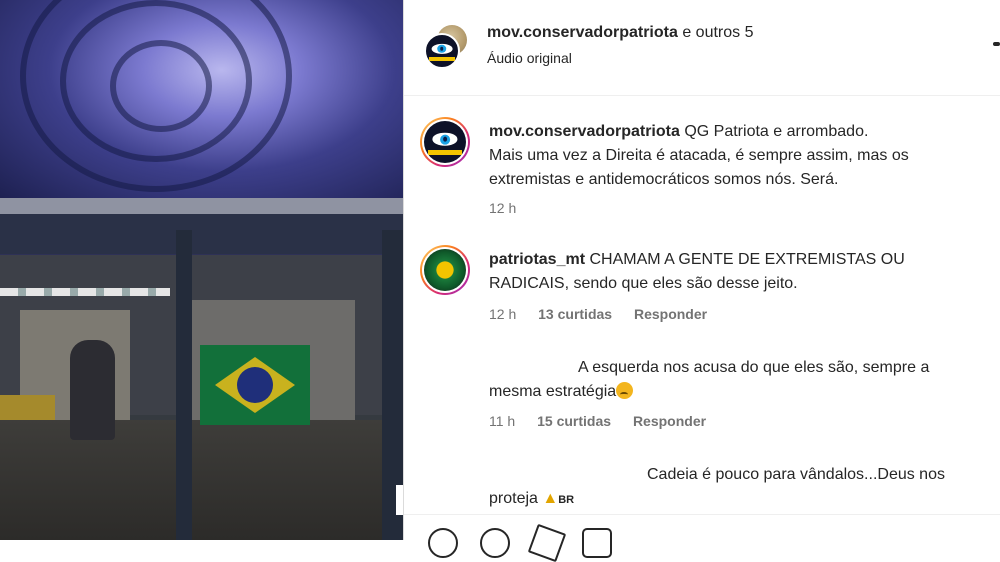 Image resolution: width=1000 pixels, height=562 pixels. What do you see at coordinates (796, 474) in the screenshot?
I see `comment-text: Cadeia é pouco para vândalos...Deus nos` at bounding box center [796, 474].